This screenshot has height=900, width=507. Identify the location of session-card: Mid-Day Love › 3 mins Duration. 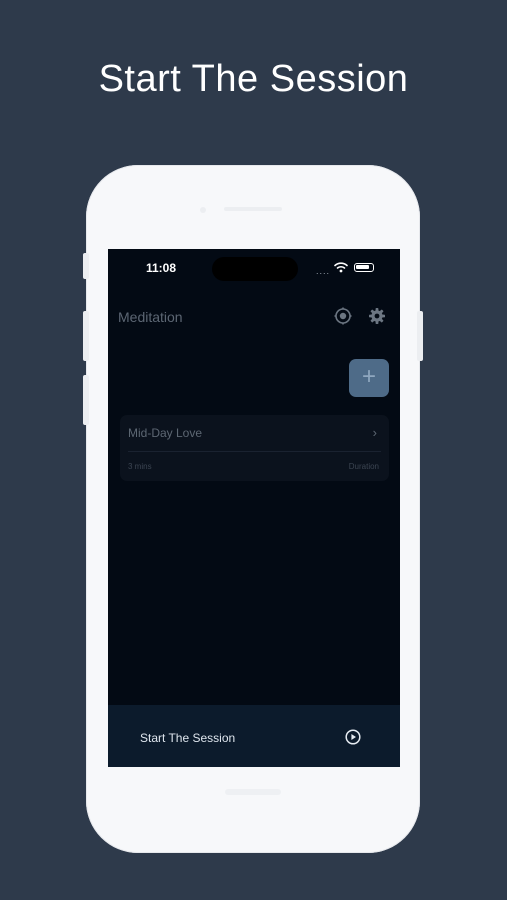
(254, 448).